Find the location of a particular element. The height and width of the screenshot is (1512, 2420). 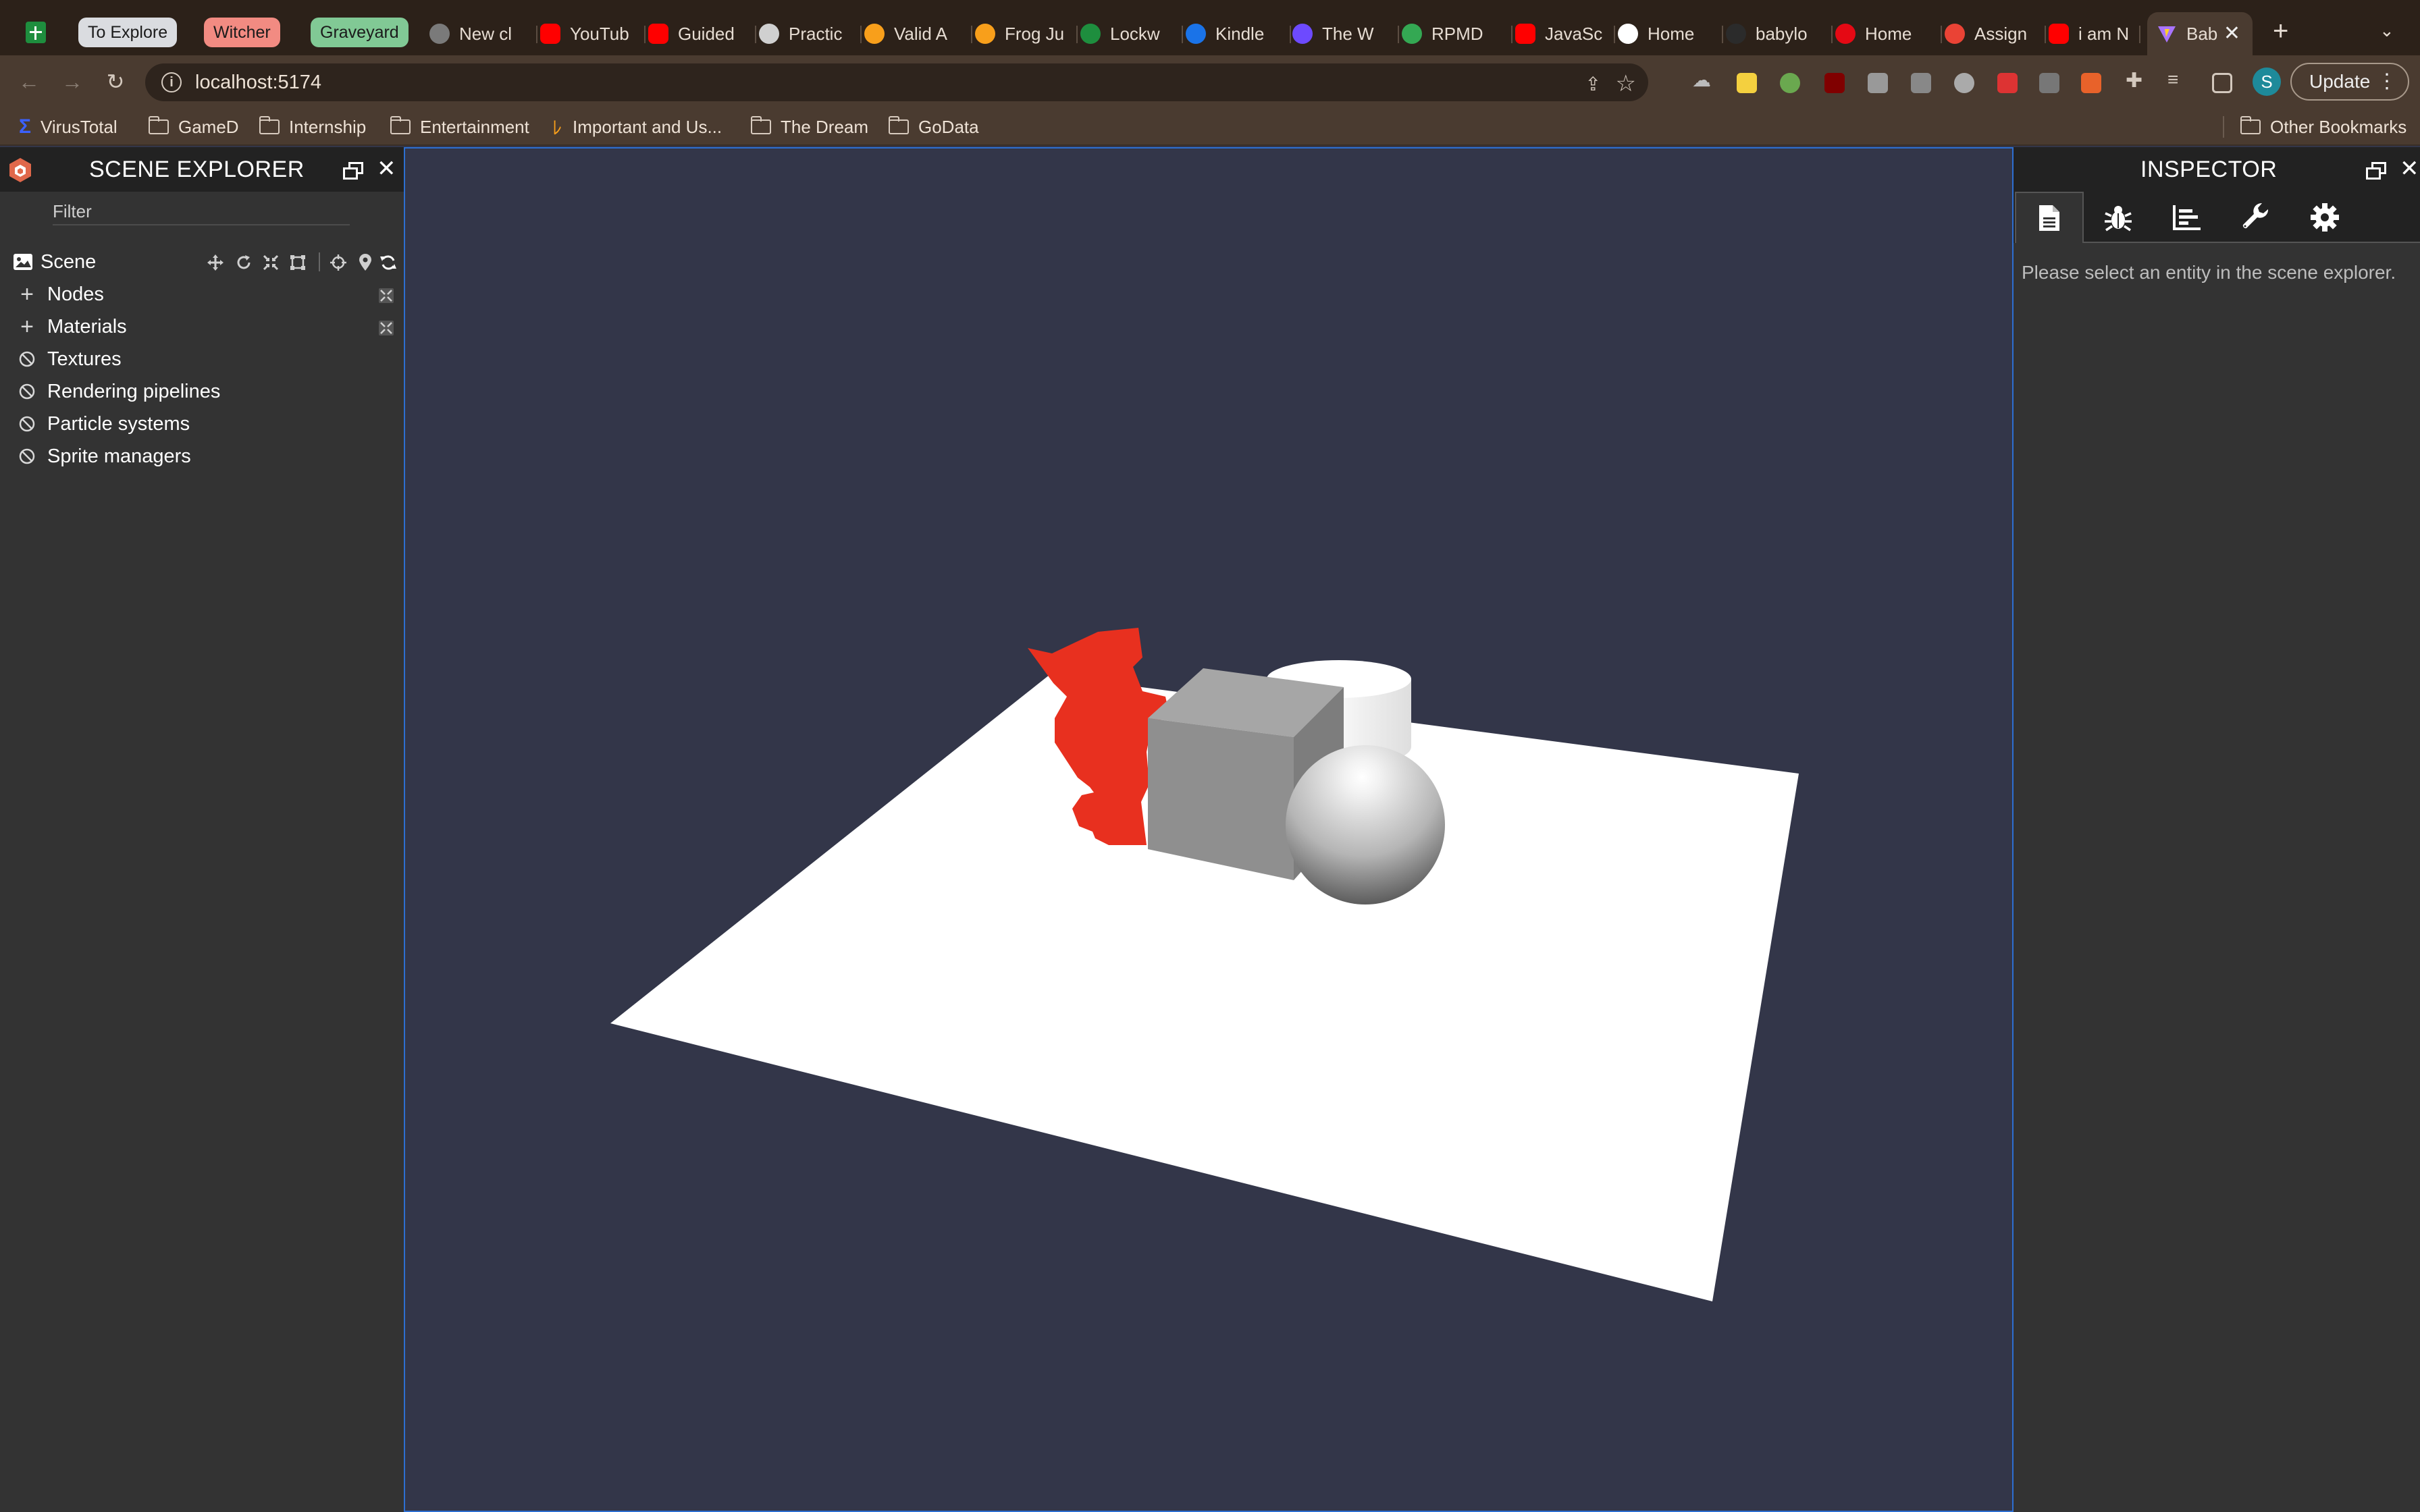

tab-settings is located at coordinates (2324, 218).